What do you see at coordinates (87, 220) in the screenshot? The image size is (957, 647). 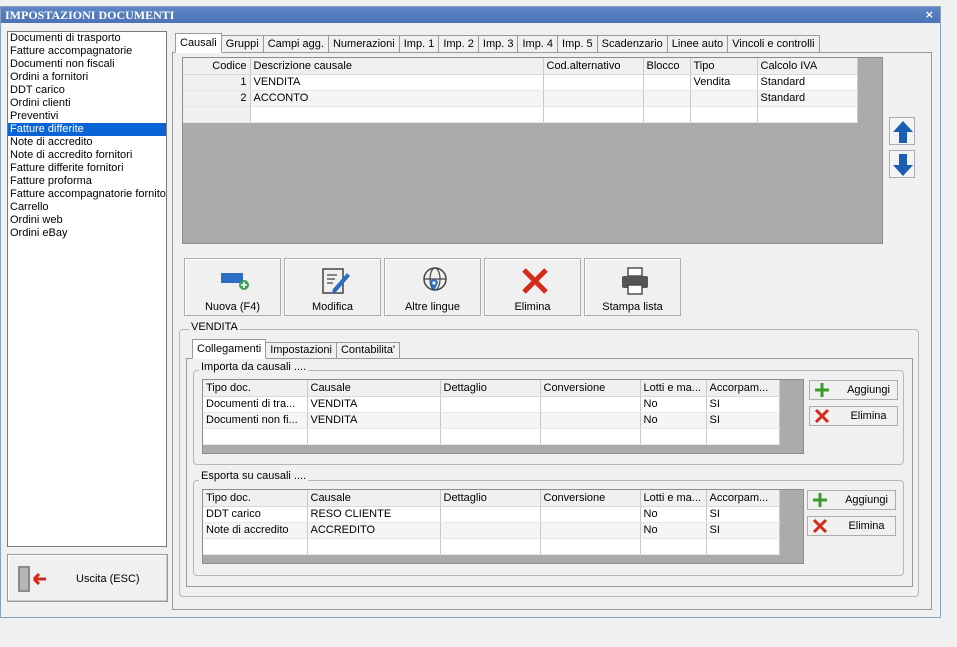 I see `doc-type-item: Ordini web` at bounding box center [87, 220].